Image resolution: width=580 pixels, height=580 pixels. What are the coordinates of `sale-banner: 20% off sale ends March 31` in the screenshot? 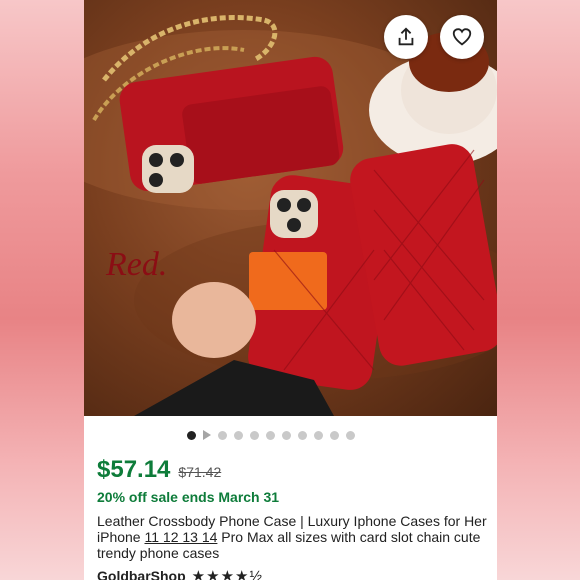 It's located at (188, 497).